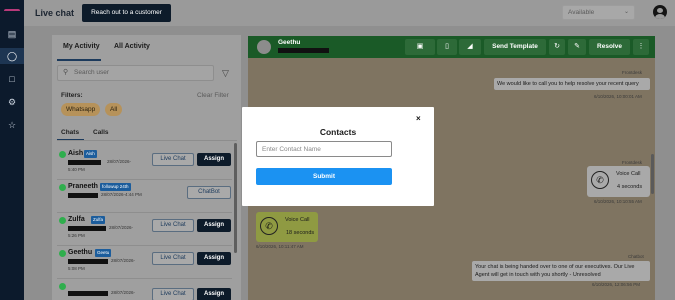  Describe the element at coordinates (144, 290) in the screenshot. I see `chat-list-item: 28/07/2026- Live Chat Assign` at that location.